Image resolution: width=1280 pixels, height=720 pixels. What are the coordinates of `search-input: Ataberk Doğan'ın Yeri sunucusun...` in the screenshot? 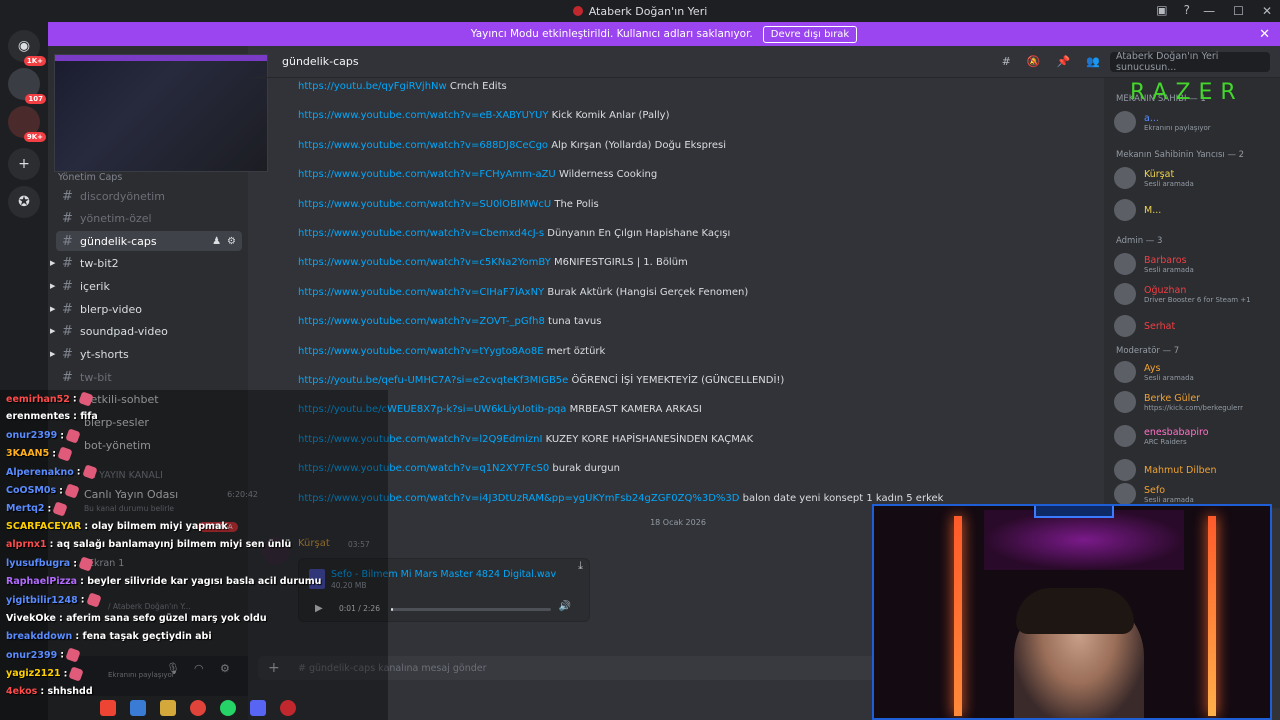 It's located at (1190, 62).